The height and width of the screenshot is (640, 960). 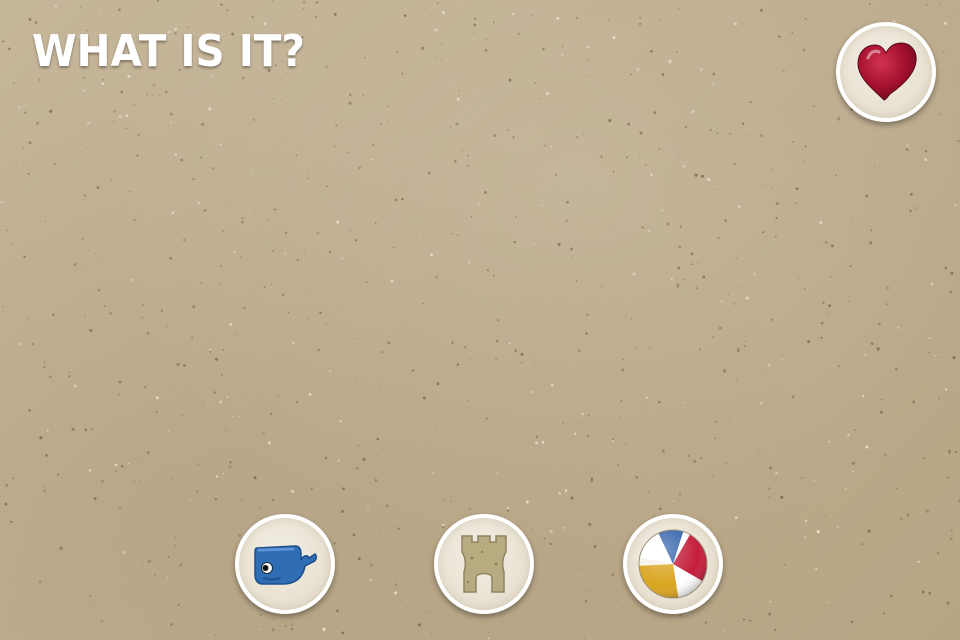 I want to click on choice-whale-button, so click(x=285, y=564).